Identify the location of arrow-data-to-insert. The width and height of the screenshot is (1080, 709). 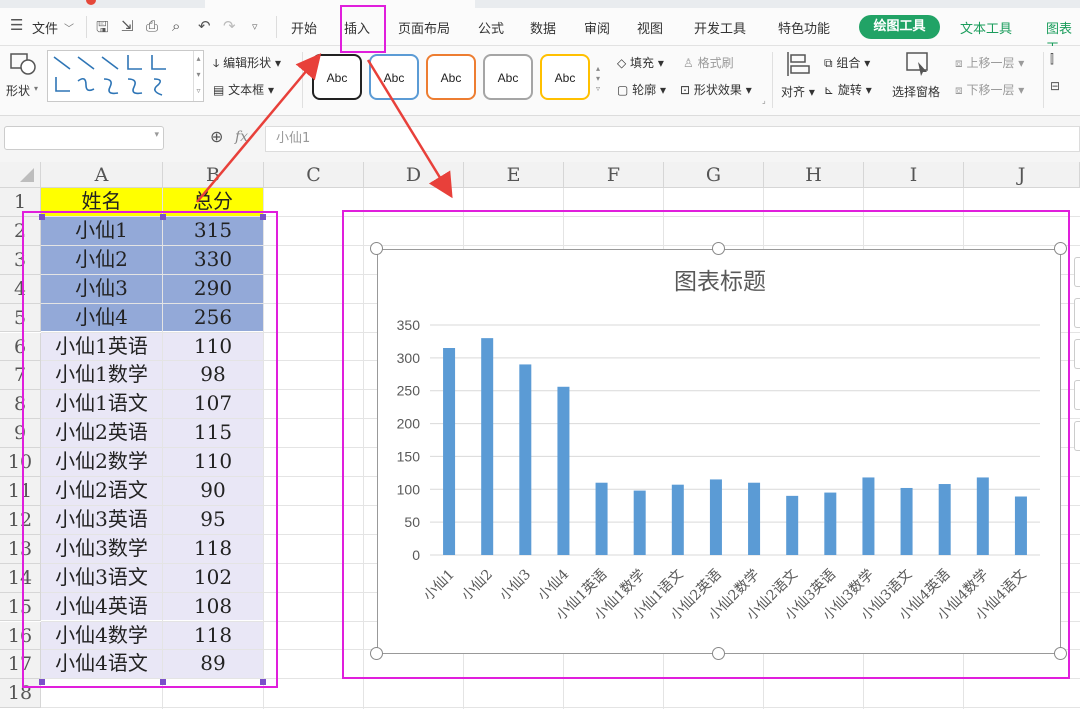
(259, 128).